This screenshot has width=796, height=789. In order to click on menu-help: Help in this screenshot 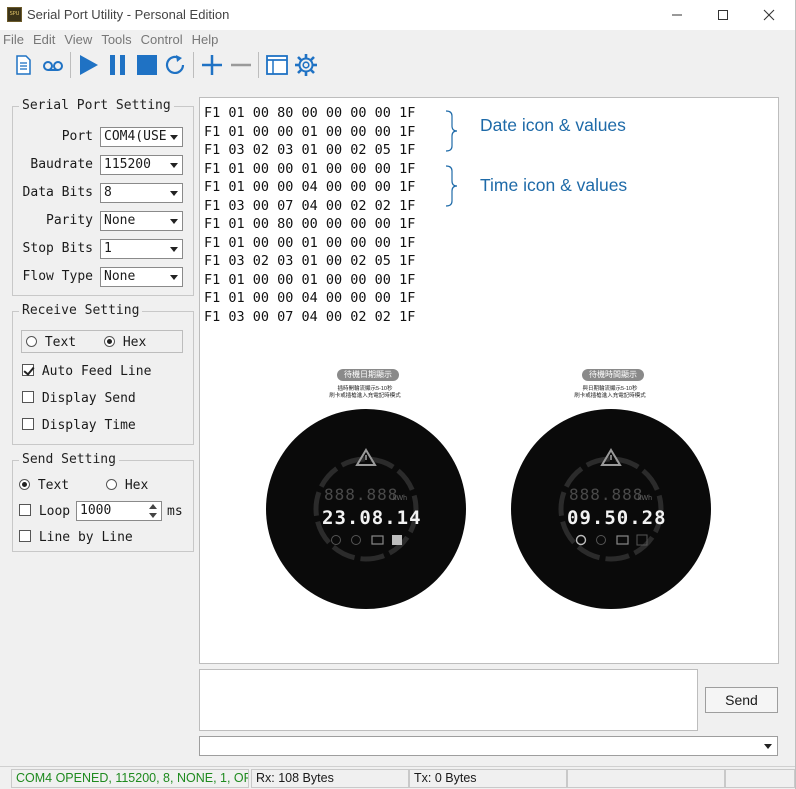, I will do `click(205, 39)`.